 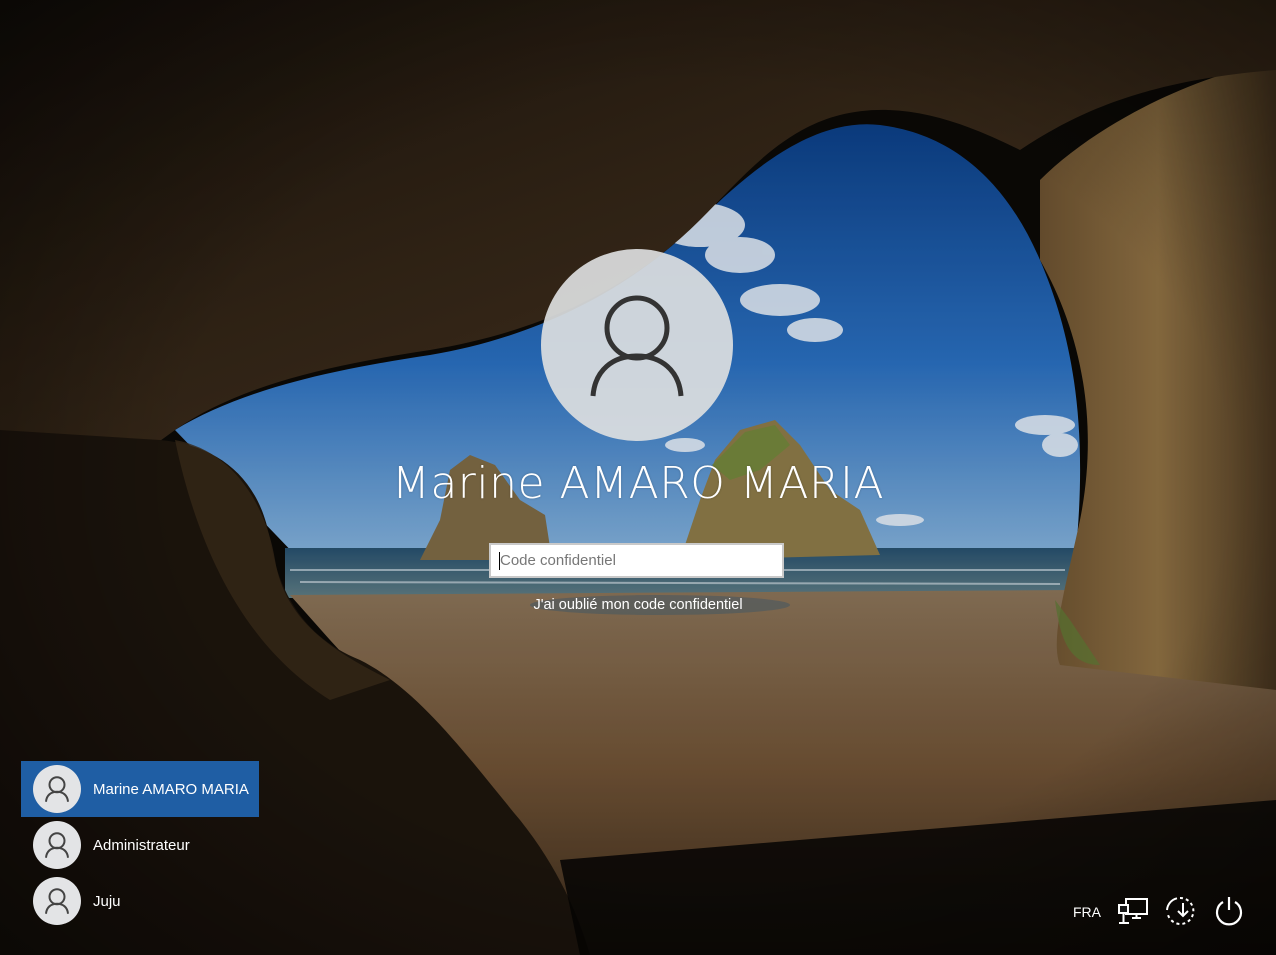 What do you see at coordinates (1087, 912) in the screenshot?
I see `input-language-indicator: FRA` at bounding box center [1087, 912].